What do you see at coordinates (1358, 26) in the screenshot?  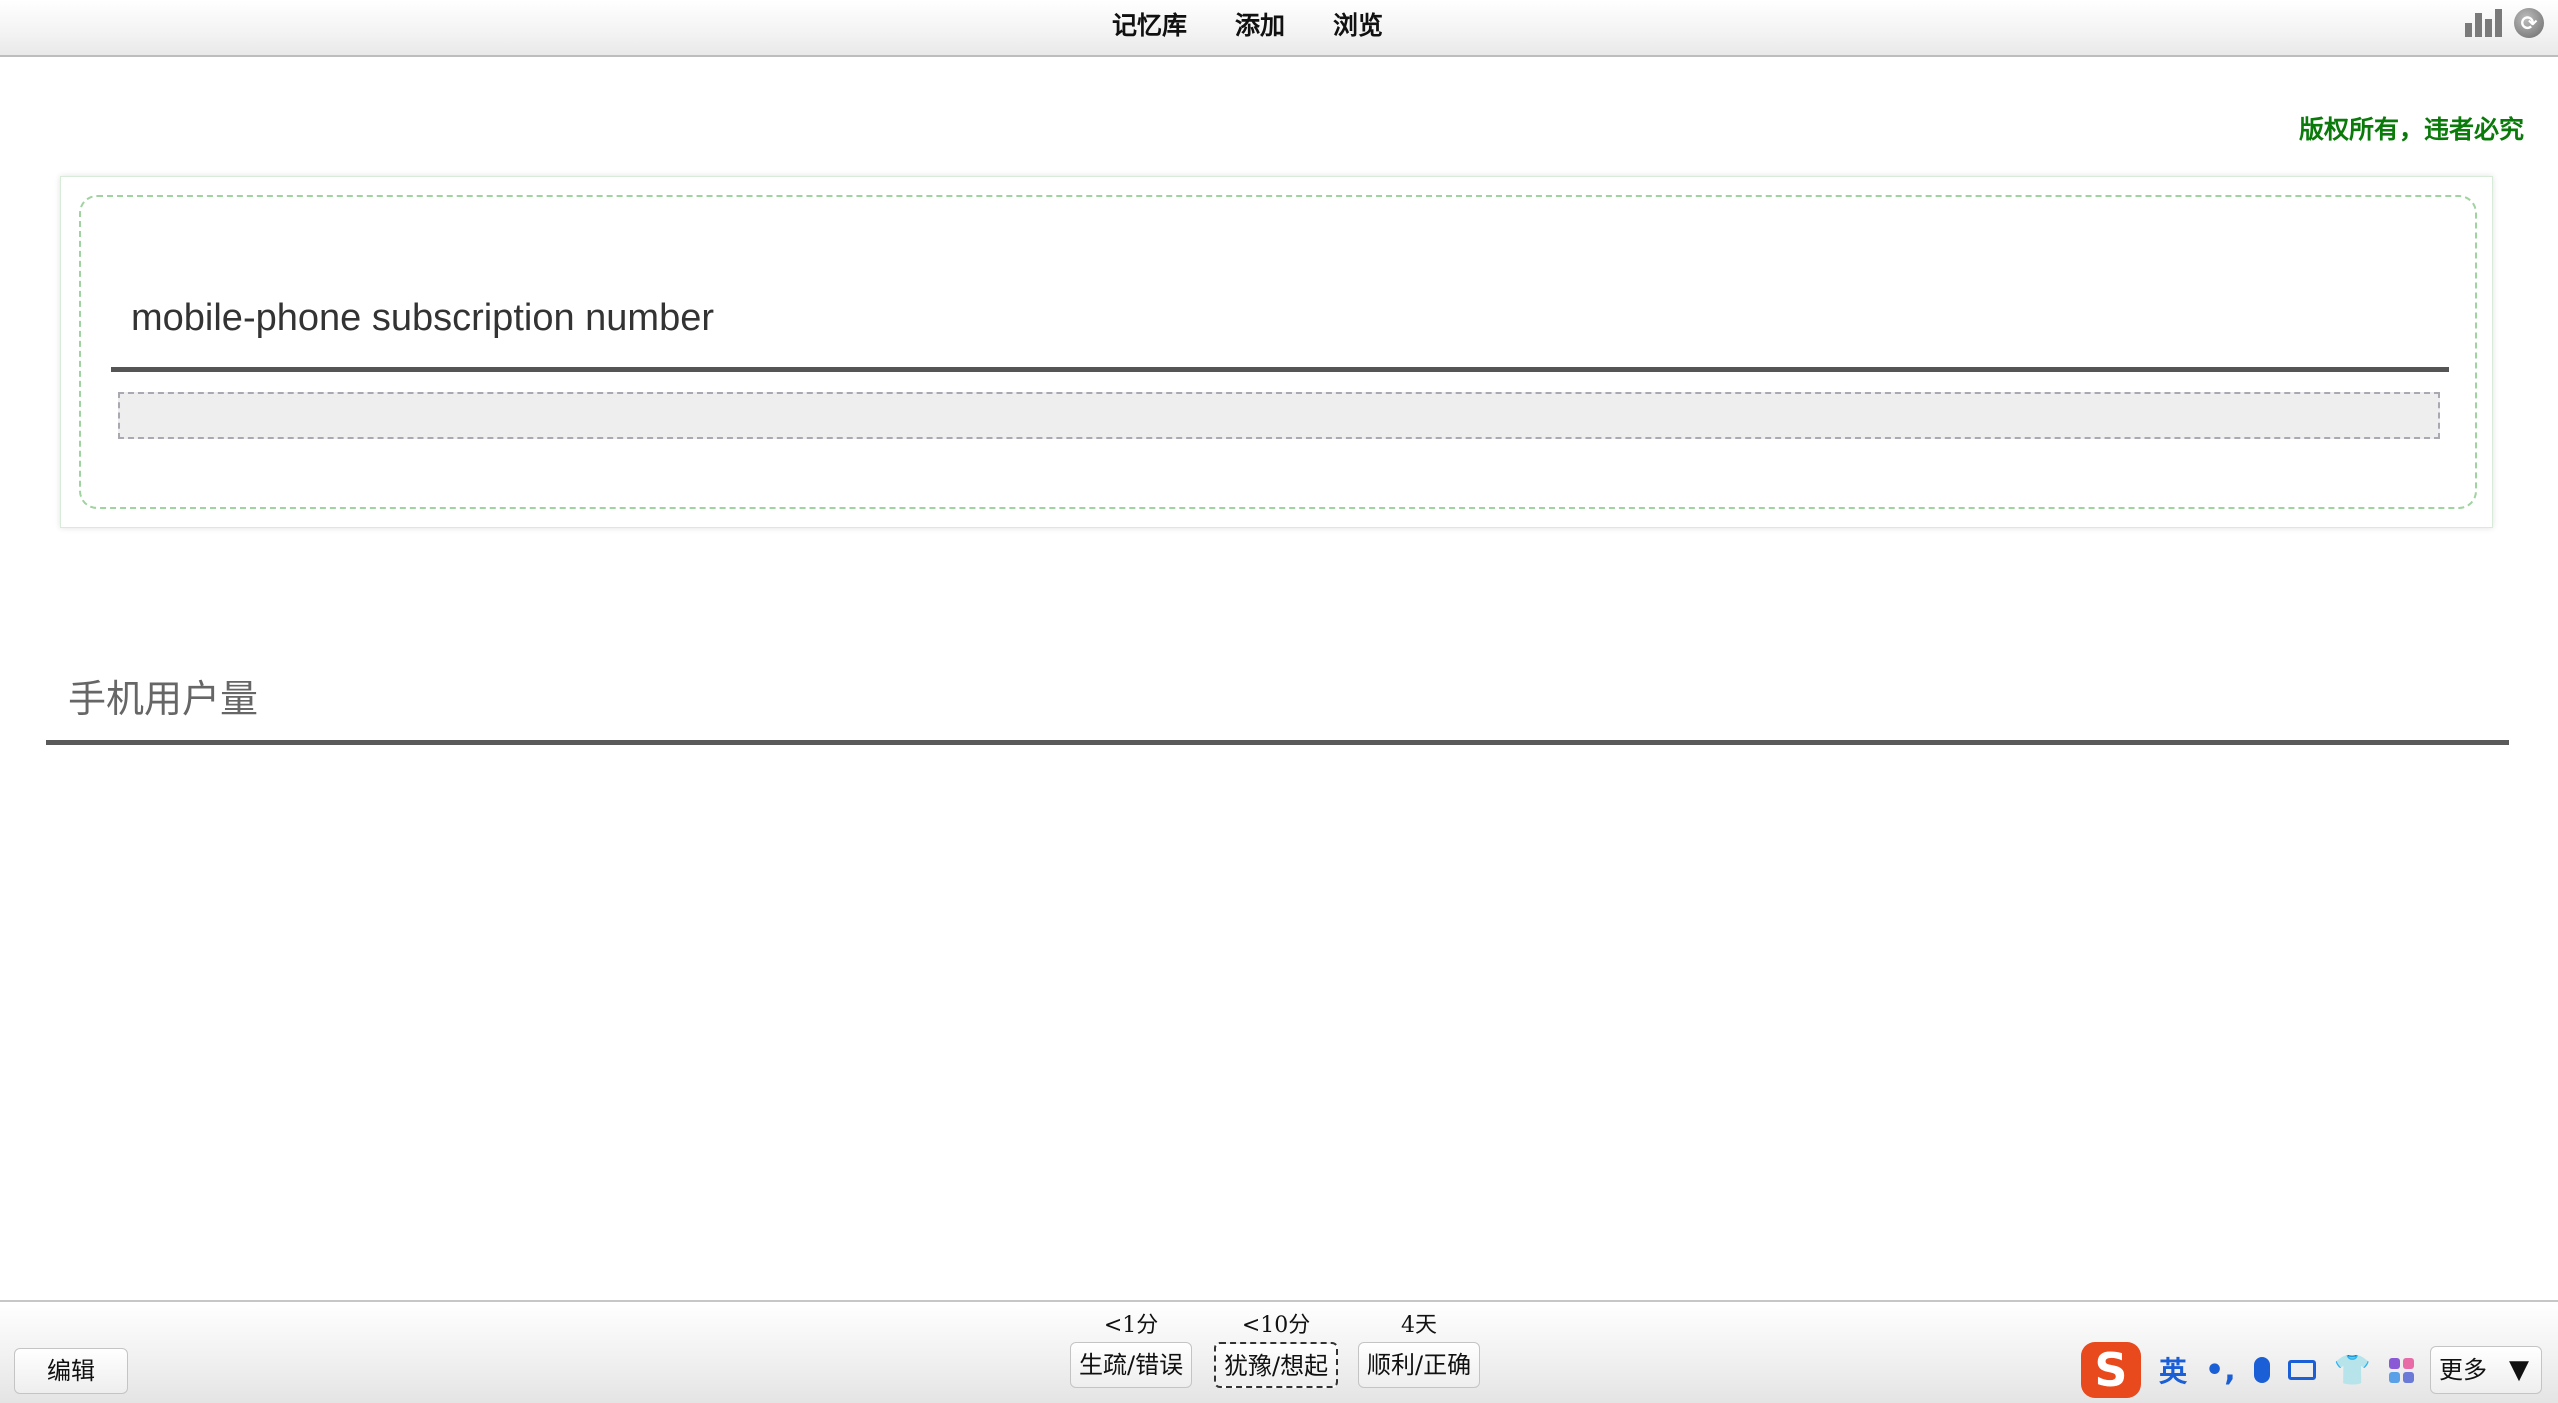 I see `nav-browse-button: 浏览` at bounding box center [1358, 26].